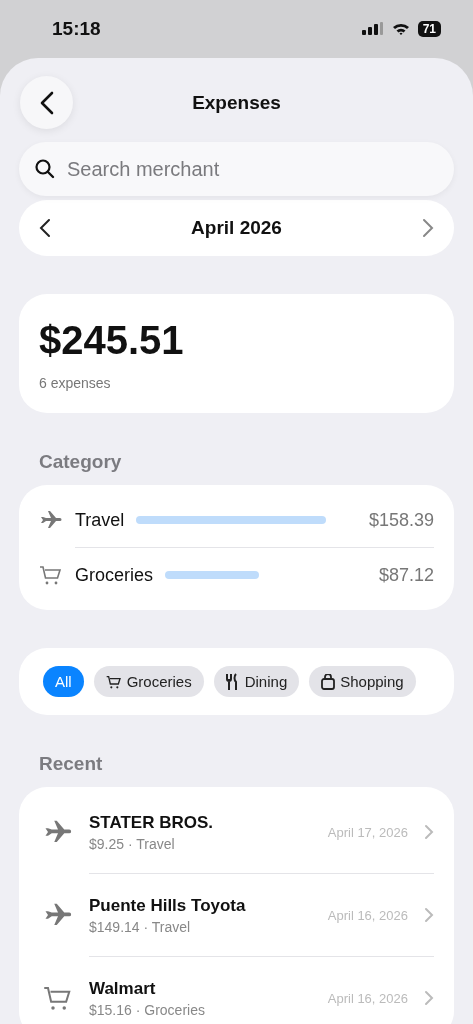 This screenshot has width=473, height=1024. Describe the element at coordinates (236, 228) in the screenshot. I see `month-label: April 2026` at that location.